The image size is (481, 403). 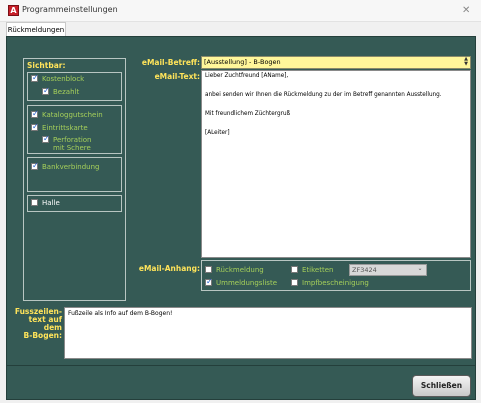 What do you see at coordinates (336, 62) in the screenshot?
I see `email-betreff-field: [Ausstellung] - B-Bogen` at bounding box center [336, 62].